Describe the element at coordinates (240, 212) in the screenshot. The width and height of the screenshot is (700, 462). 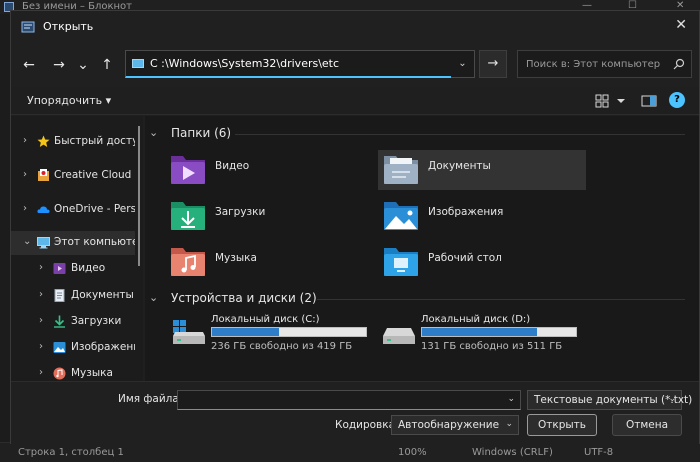
I see `folder-label: Загрузки` at that location.